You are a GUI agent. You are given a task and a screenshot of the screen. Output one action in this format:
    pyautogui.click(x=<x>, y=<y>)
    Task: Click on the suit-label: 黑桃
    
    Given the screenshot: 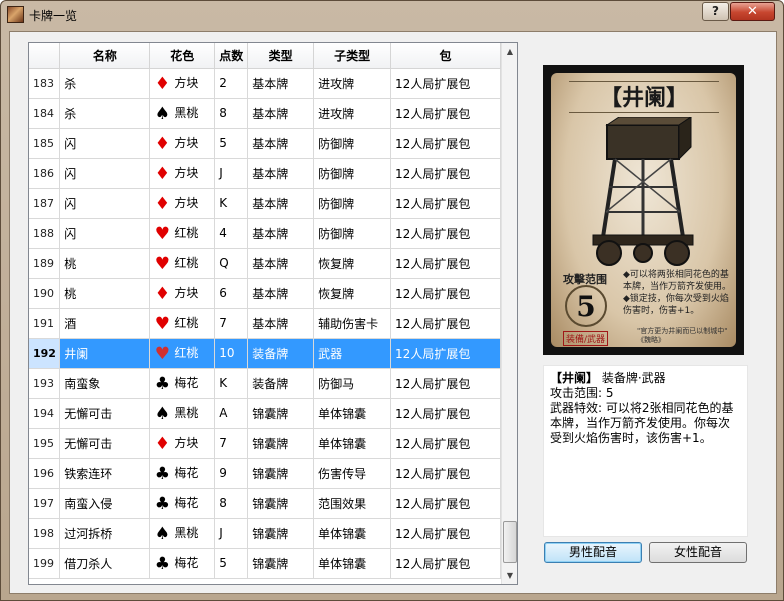 What is the action you would take?
    pyautogui.click(x=186, y=113)
    